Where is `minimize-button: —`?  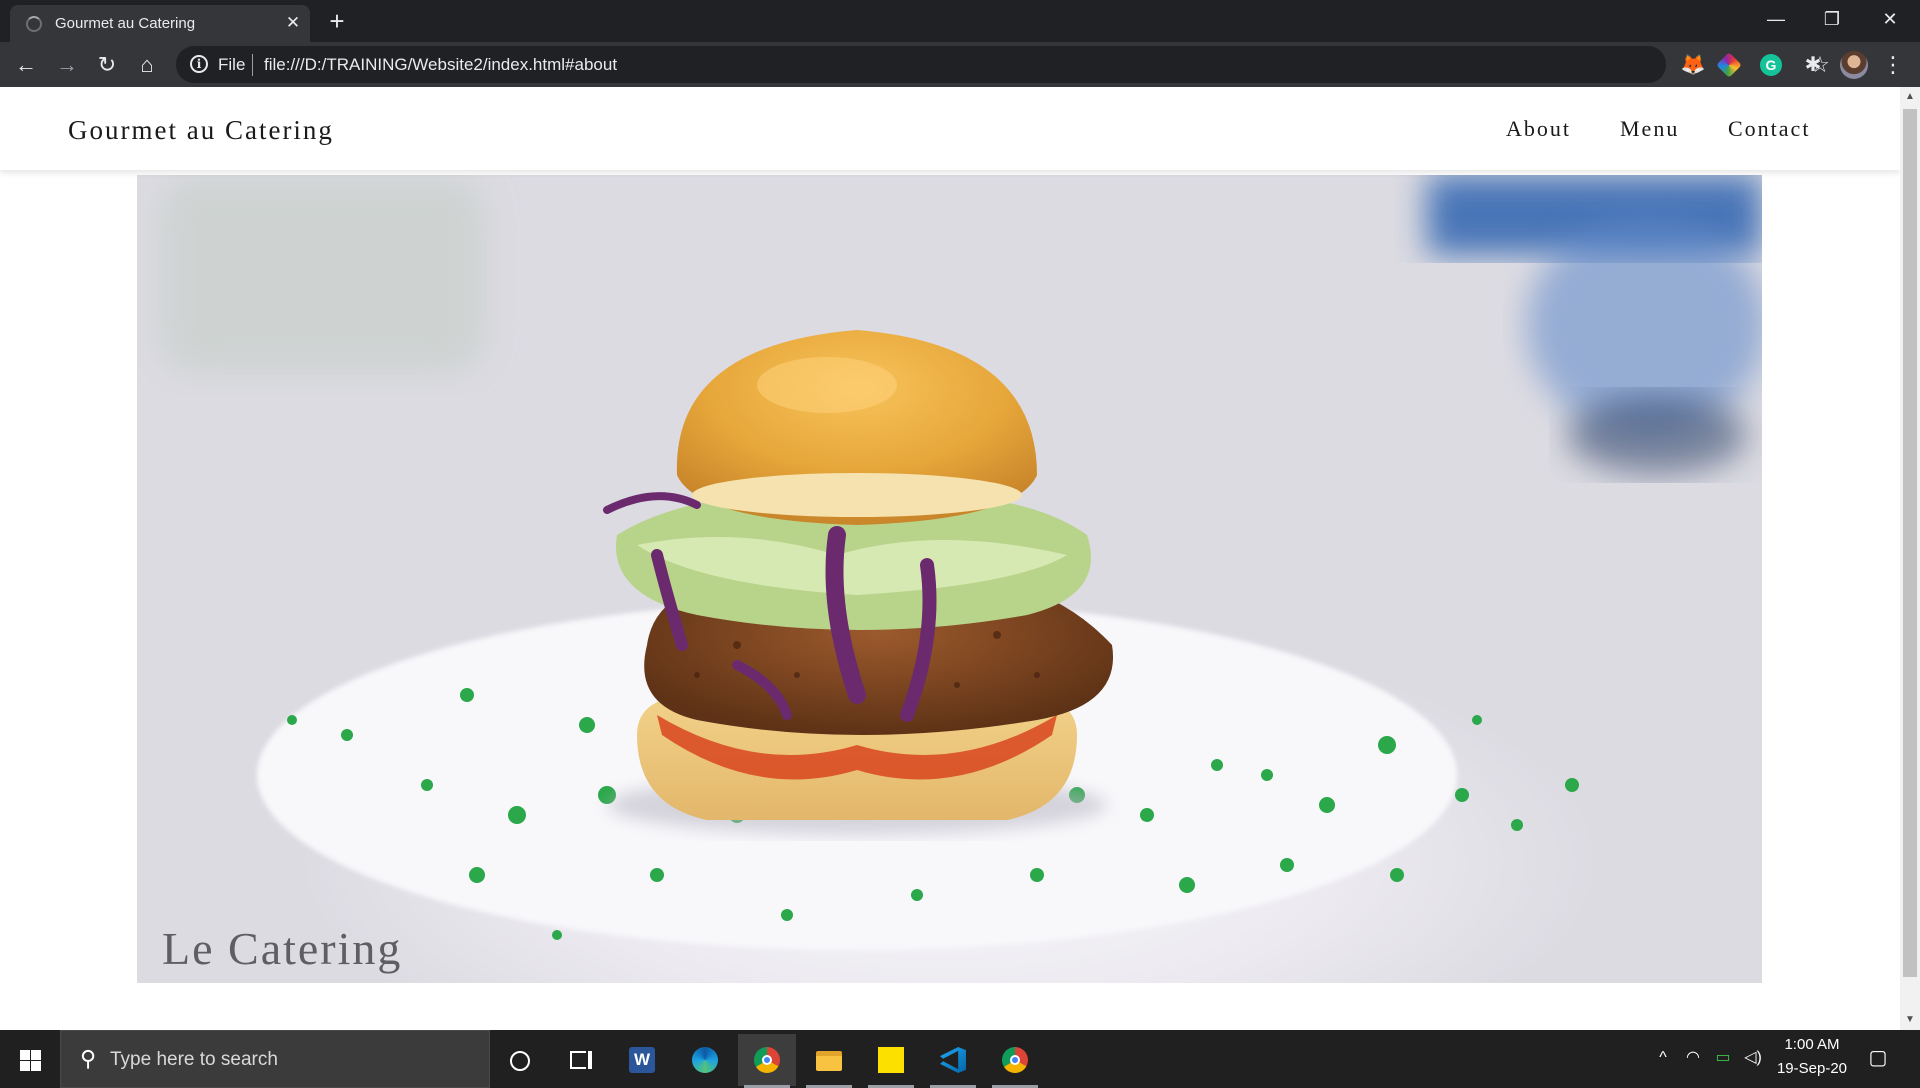 minimize-button: — is located at coordinates (1776, 19).